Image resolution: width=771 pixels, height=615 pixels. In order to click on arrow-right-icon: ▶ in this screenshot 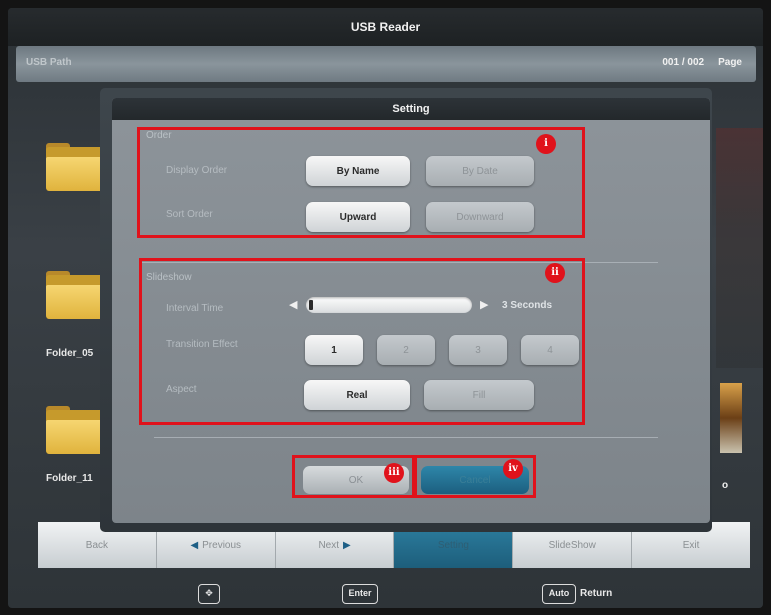, I will do `click(347, 545)`.